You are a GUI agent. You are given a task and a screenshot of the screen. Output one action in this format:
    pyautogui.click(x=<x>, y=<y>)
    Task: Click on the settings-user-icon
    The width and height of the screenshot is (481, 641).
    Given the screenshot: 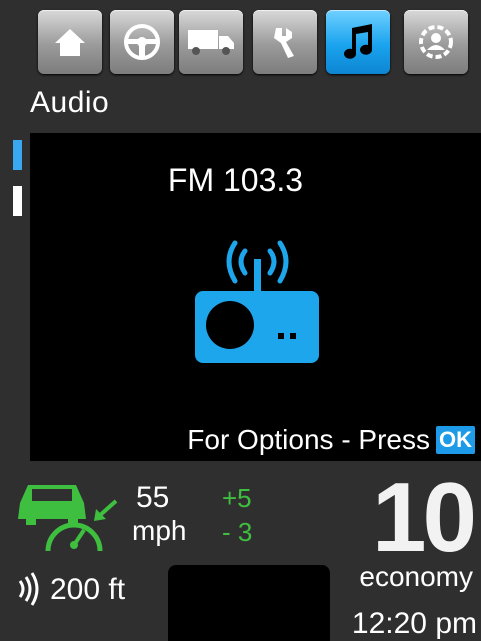 What is the action you would take?
    pyautogui.click(x=436, y=42)
    